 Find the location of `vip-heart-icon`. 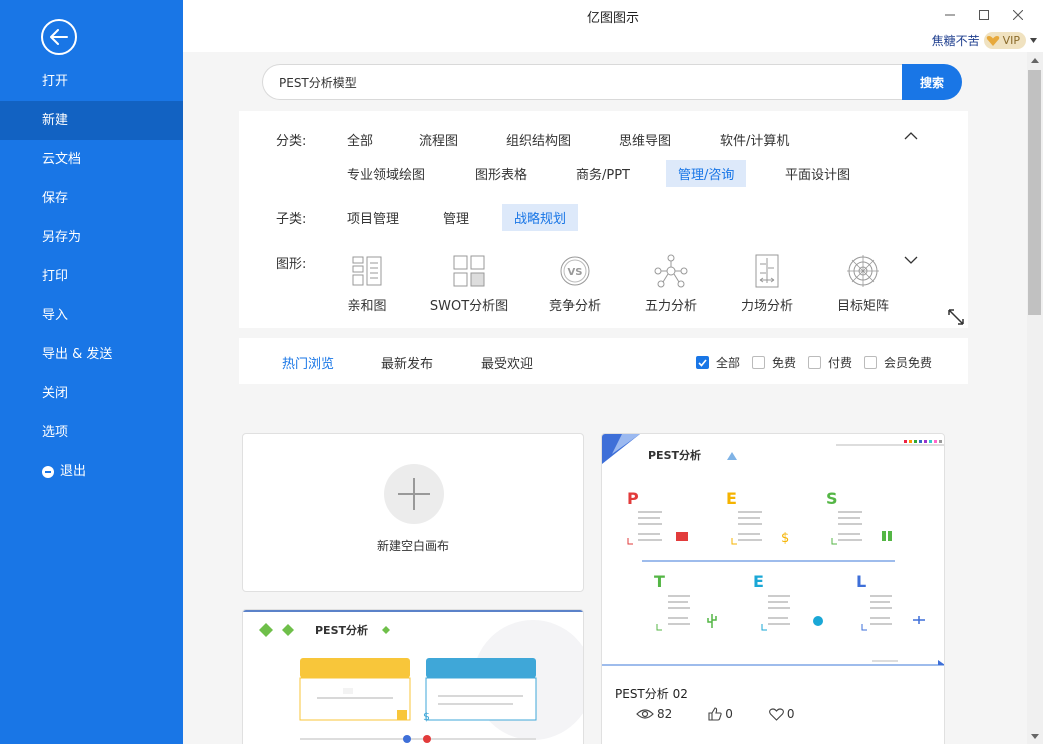

vip-heart-icon is located at coordinates (992, 40).